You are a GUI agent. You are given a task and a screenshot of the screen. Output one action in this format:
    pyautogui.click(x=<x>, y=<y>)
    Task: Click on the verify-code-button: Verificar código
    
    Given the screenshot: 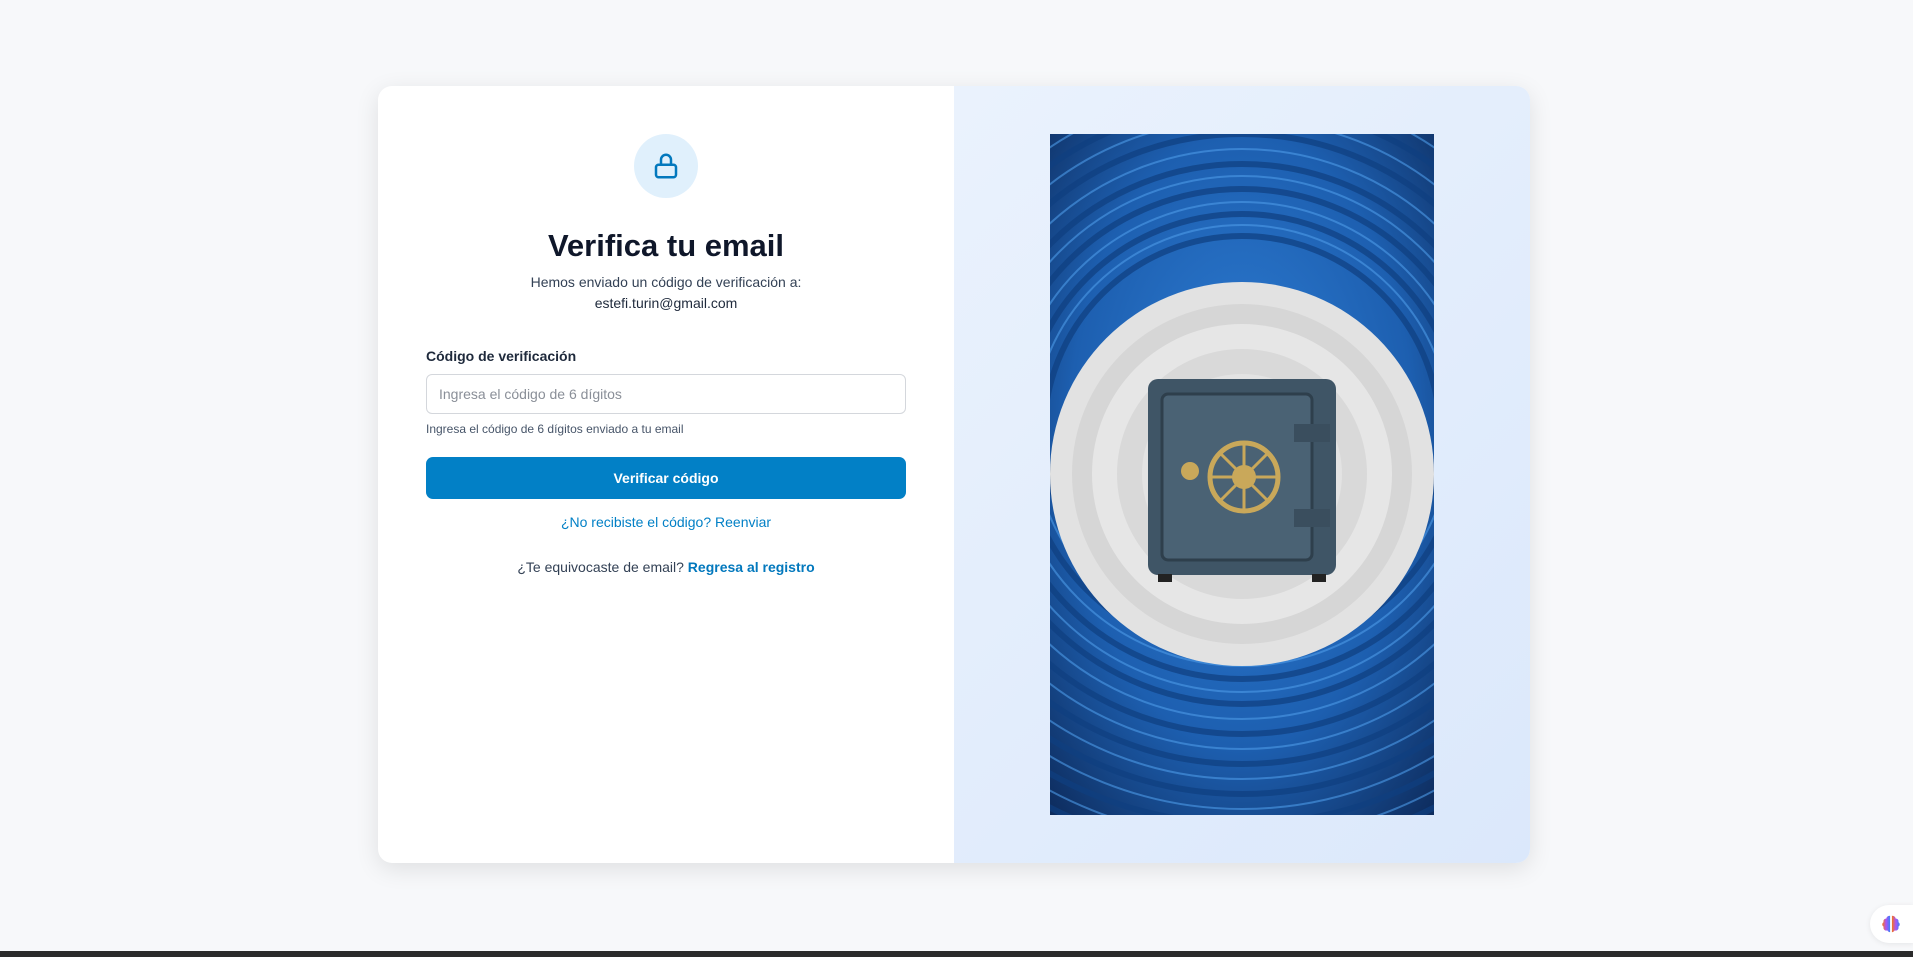 What is the action you would take?
    pyautogui.click(x=666, y=478)
    